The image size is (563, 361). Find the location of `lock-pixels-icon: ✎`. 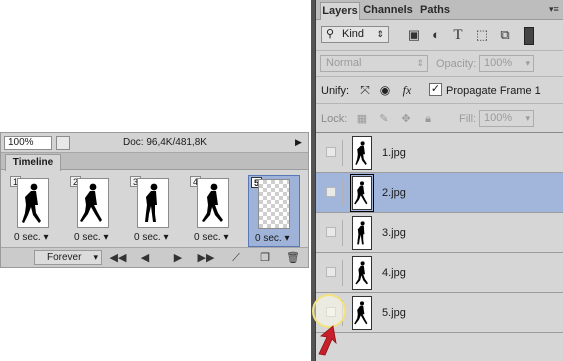

lock-pixels-icon: ✎ is located at coordinates (384, 119).